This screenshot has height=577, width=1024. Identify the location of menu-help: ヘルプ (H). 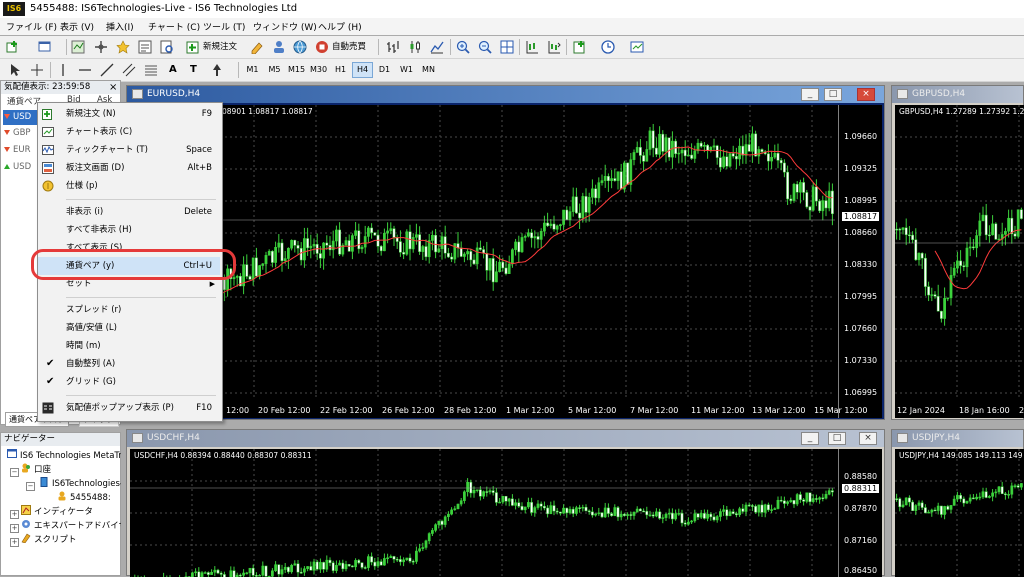
(340, 26).